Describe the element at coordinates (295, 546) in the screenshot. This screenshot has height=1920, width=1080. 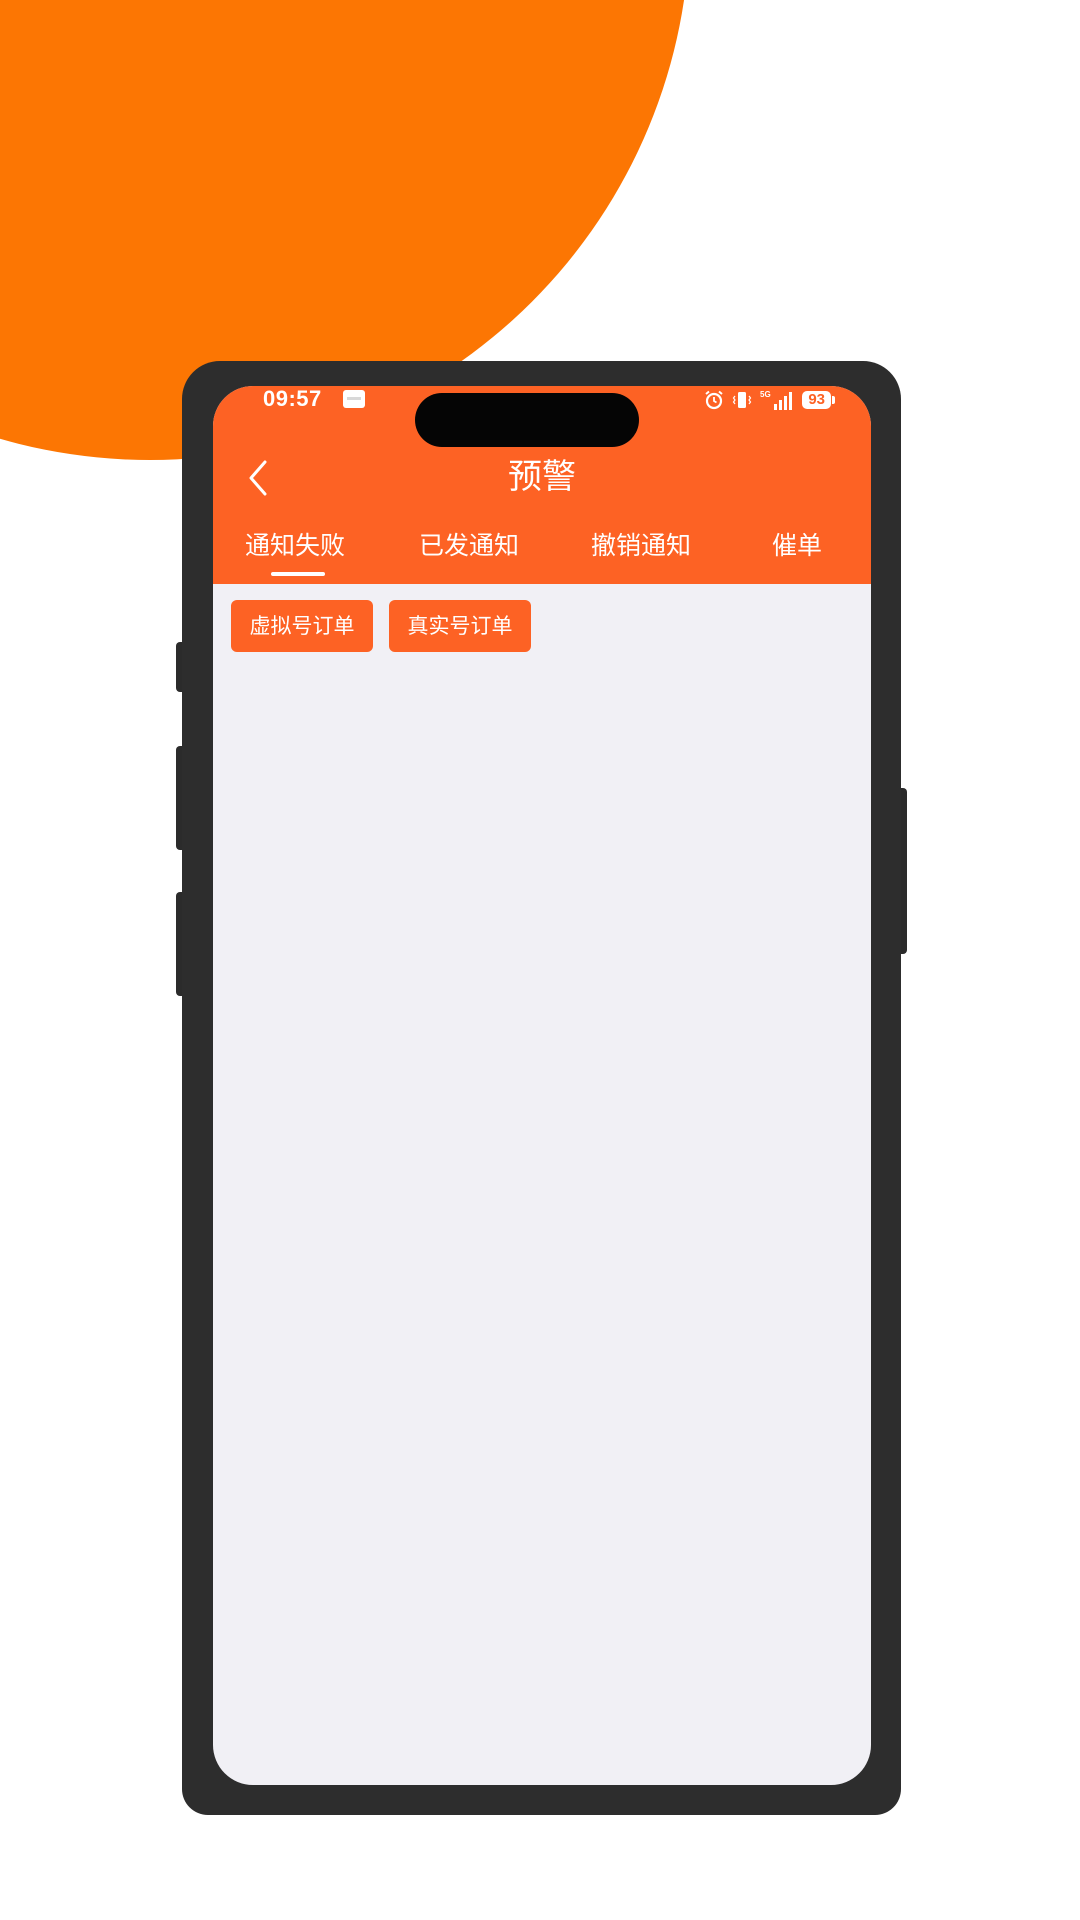
I see `tab-notification-failed: 通知失败` at that location.